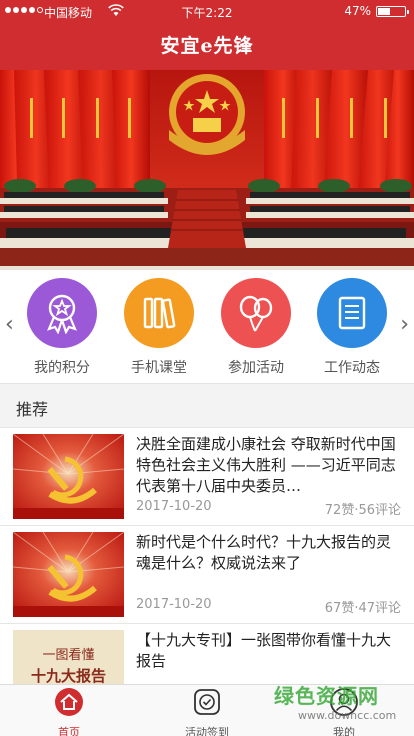 This screenshot has width=414, height=736. Describe the element at coordinates (384, 11) in the screenshot. I see `battery-level` at that location.